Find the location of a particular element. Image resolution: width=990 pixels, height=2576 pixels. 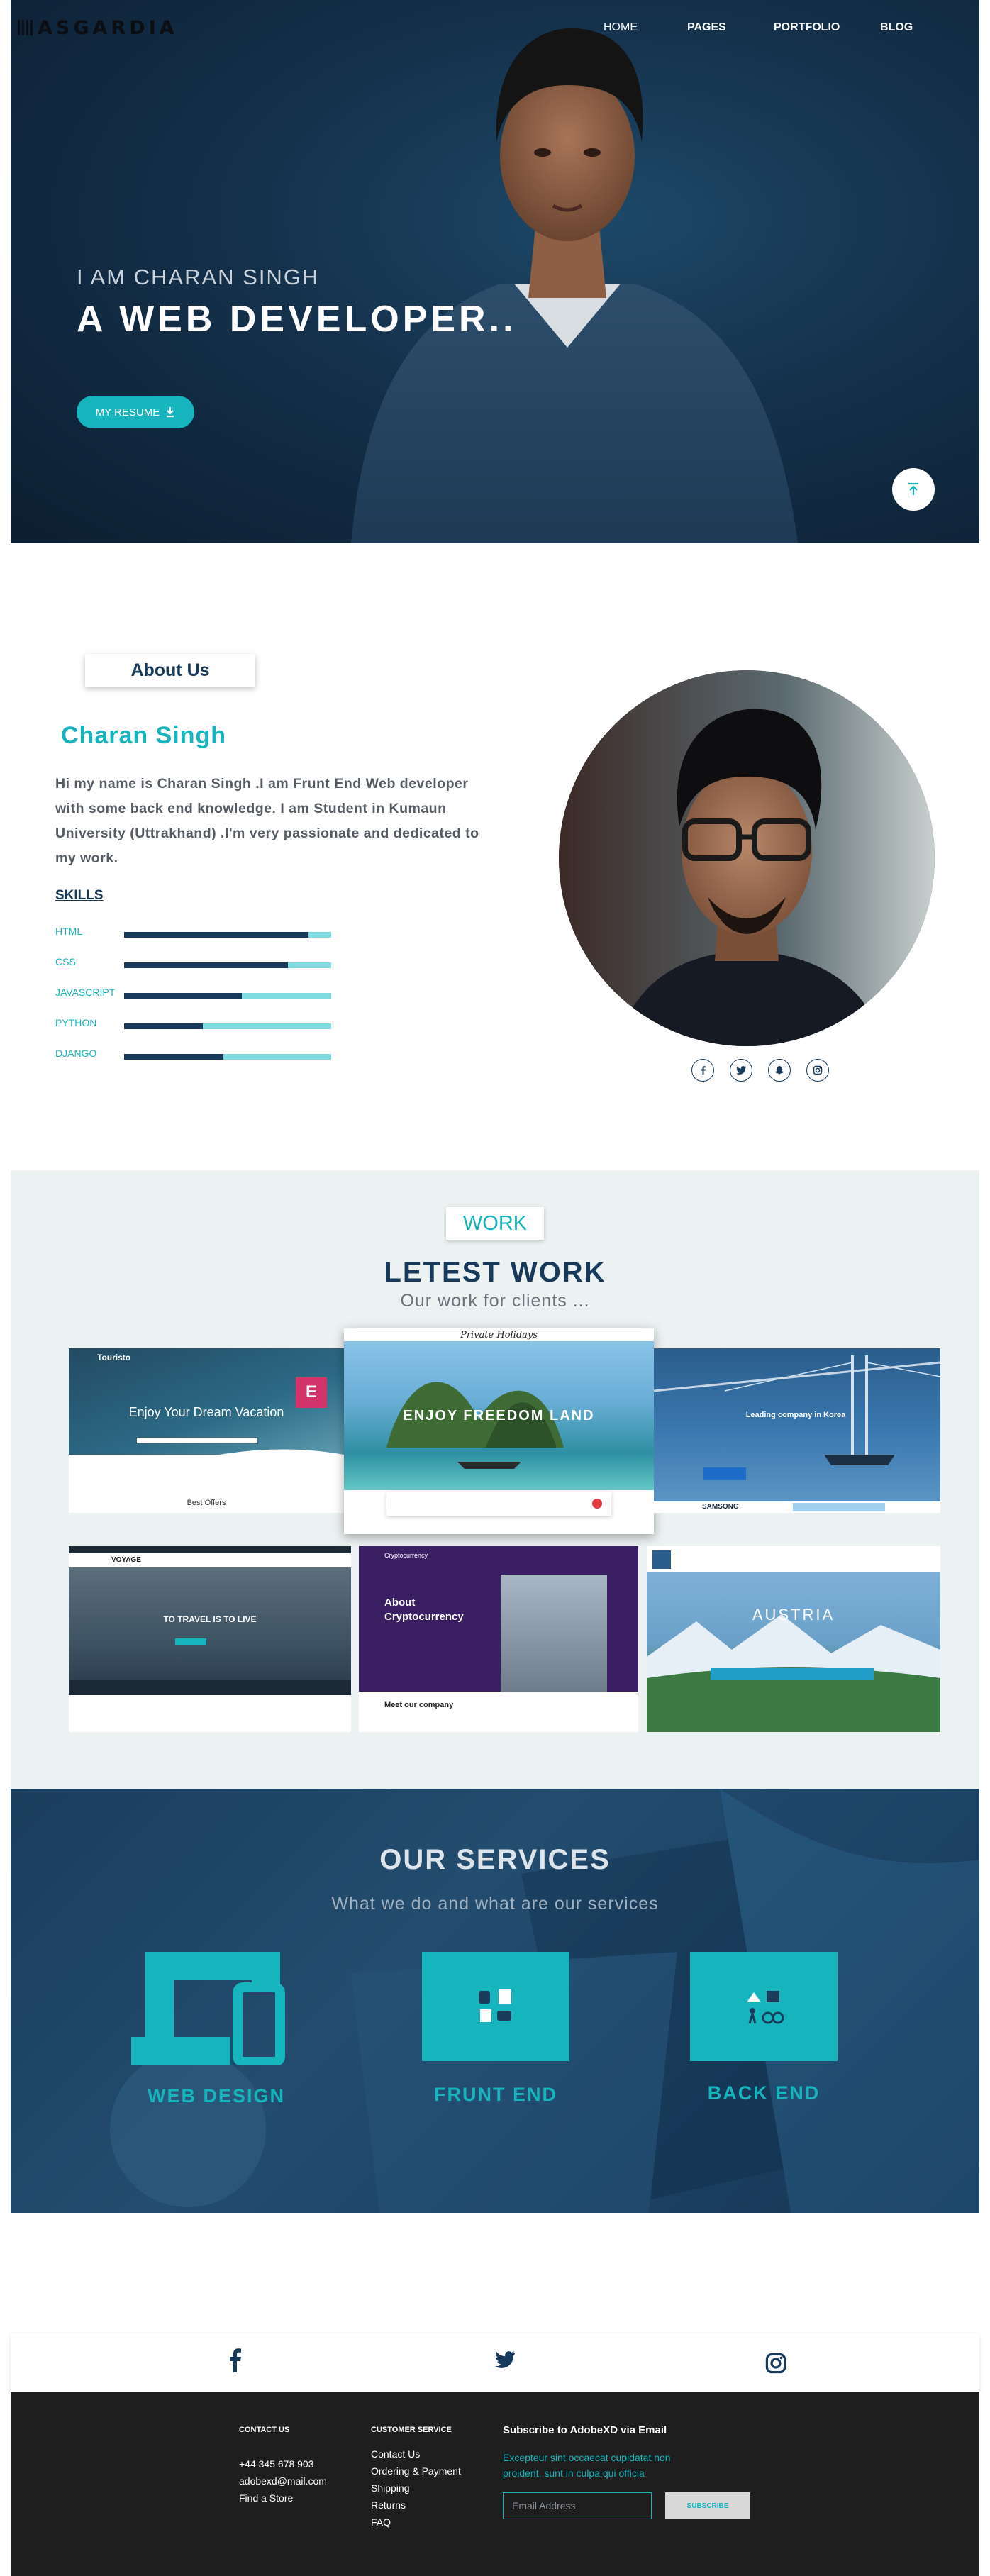

elementor-icon: E is located at coordinates (311, 1392).